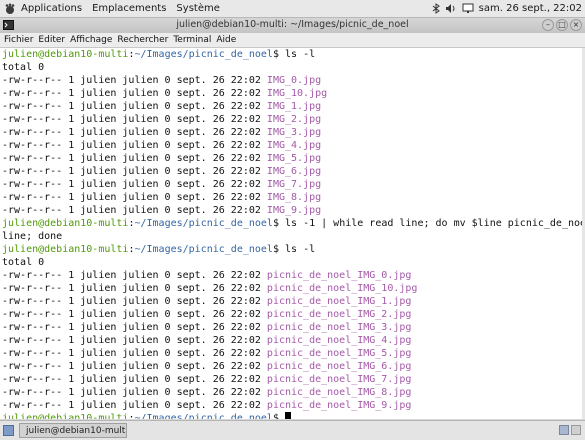  I want to click on file-name: picnic_de_noel_IMG_7.jpg, so click(339, 379).